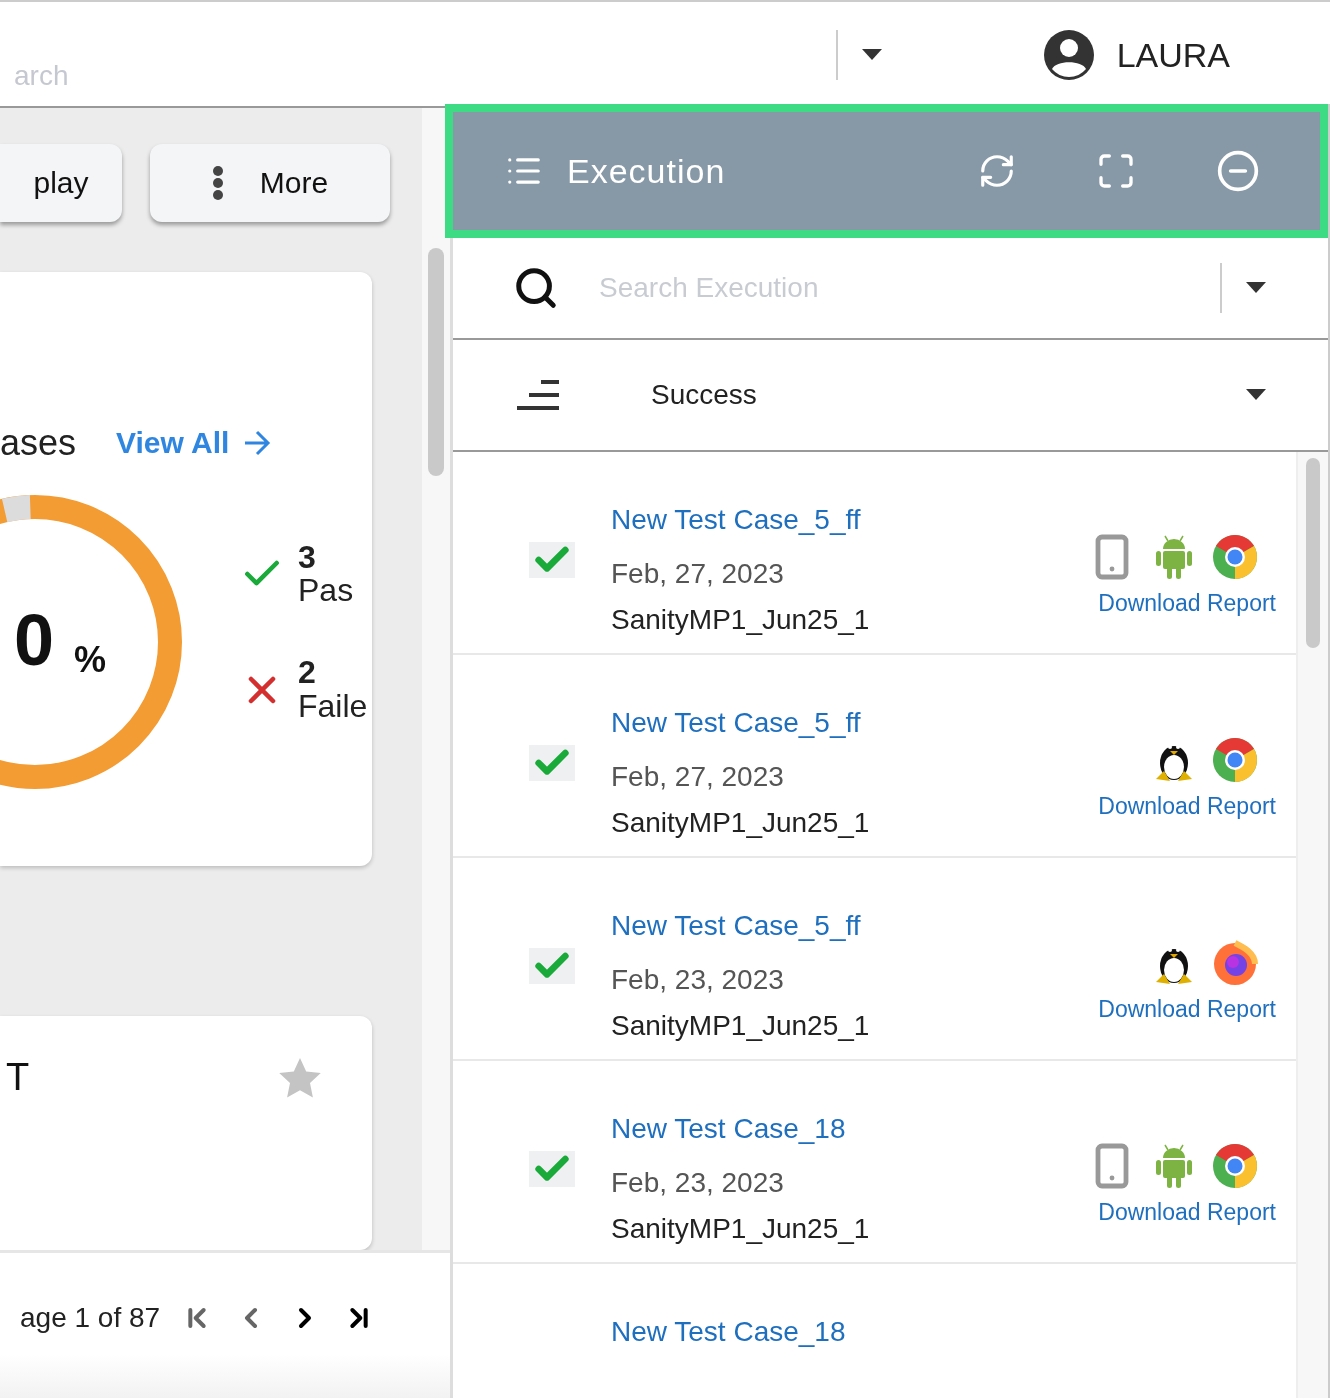 Image resolution: width=1340 pixels, height=1398 pixels. Describe the element at coordinates (34, 640) in the screenshot. I see `percentage-value: 0` at that location.